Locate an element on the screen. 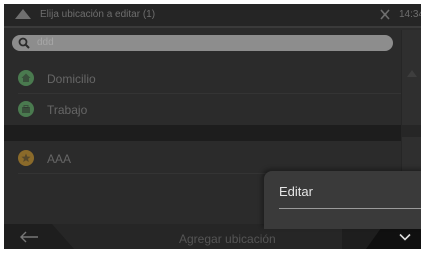 Image resolution: width=425 pixels, height=253 pixels. search-input is located at coordinates (197, 42).